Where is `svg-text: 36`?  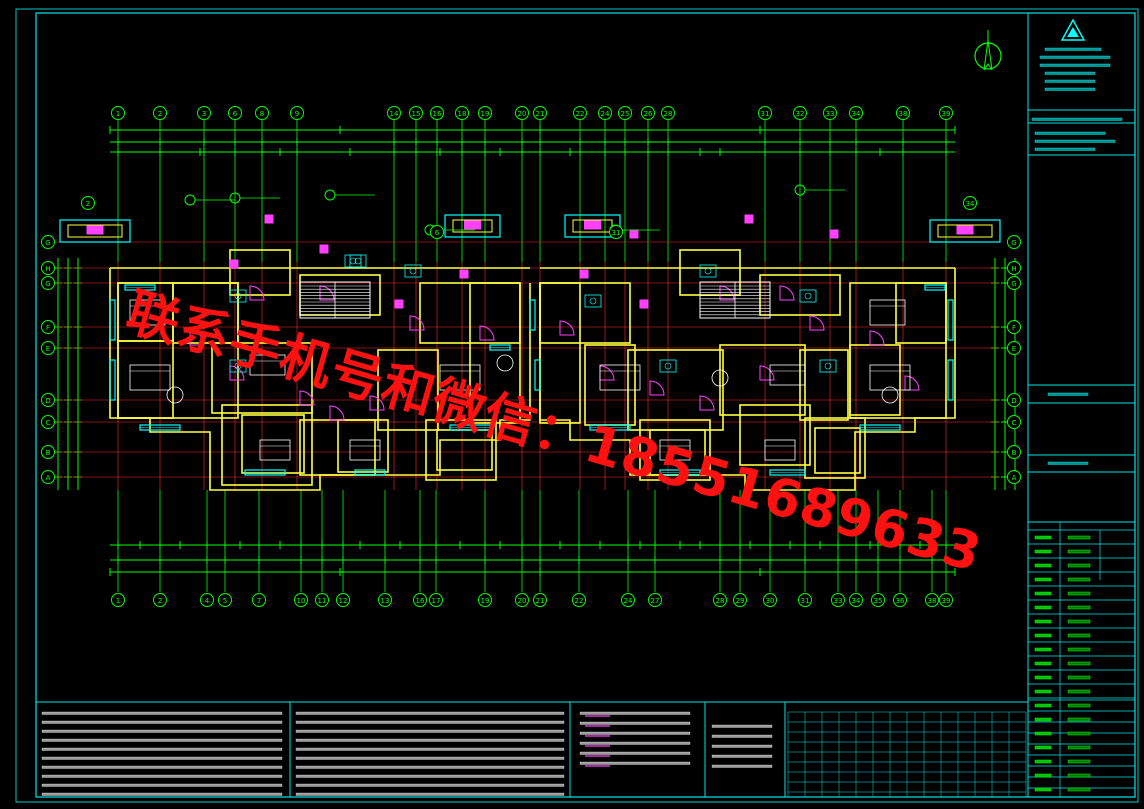 svg-text: 36 is located at coordinates (900, 601).